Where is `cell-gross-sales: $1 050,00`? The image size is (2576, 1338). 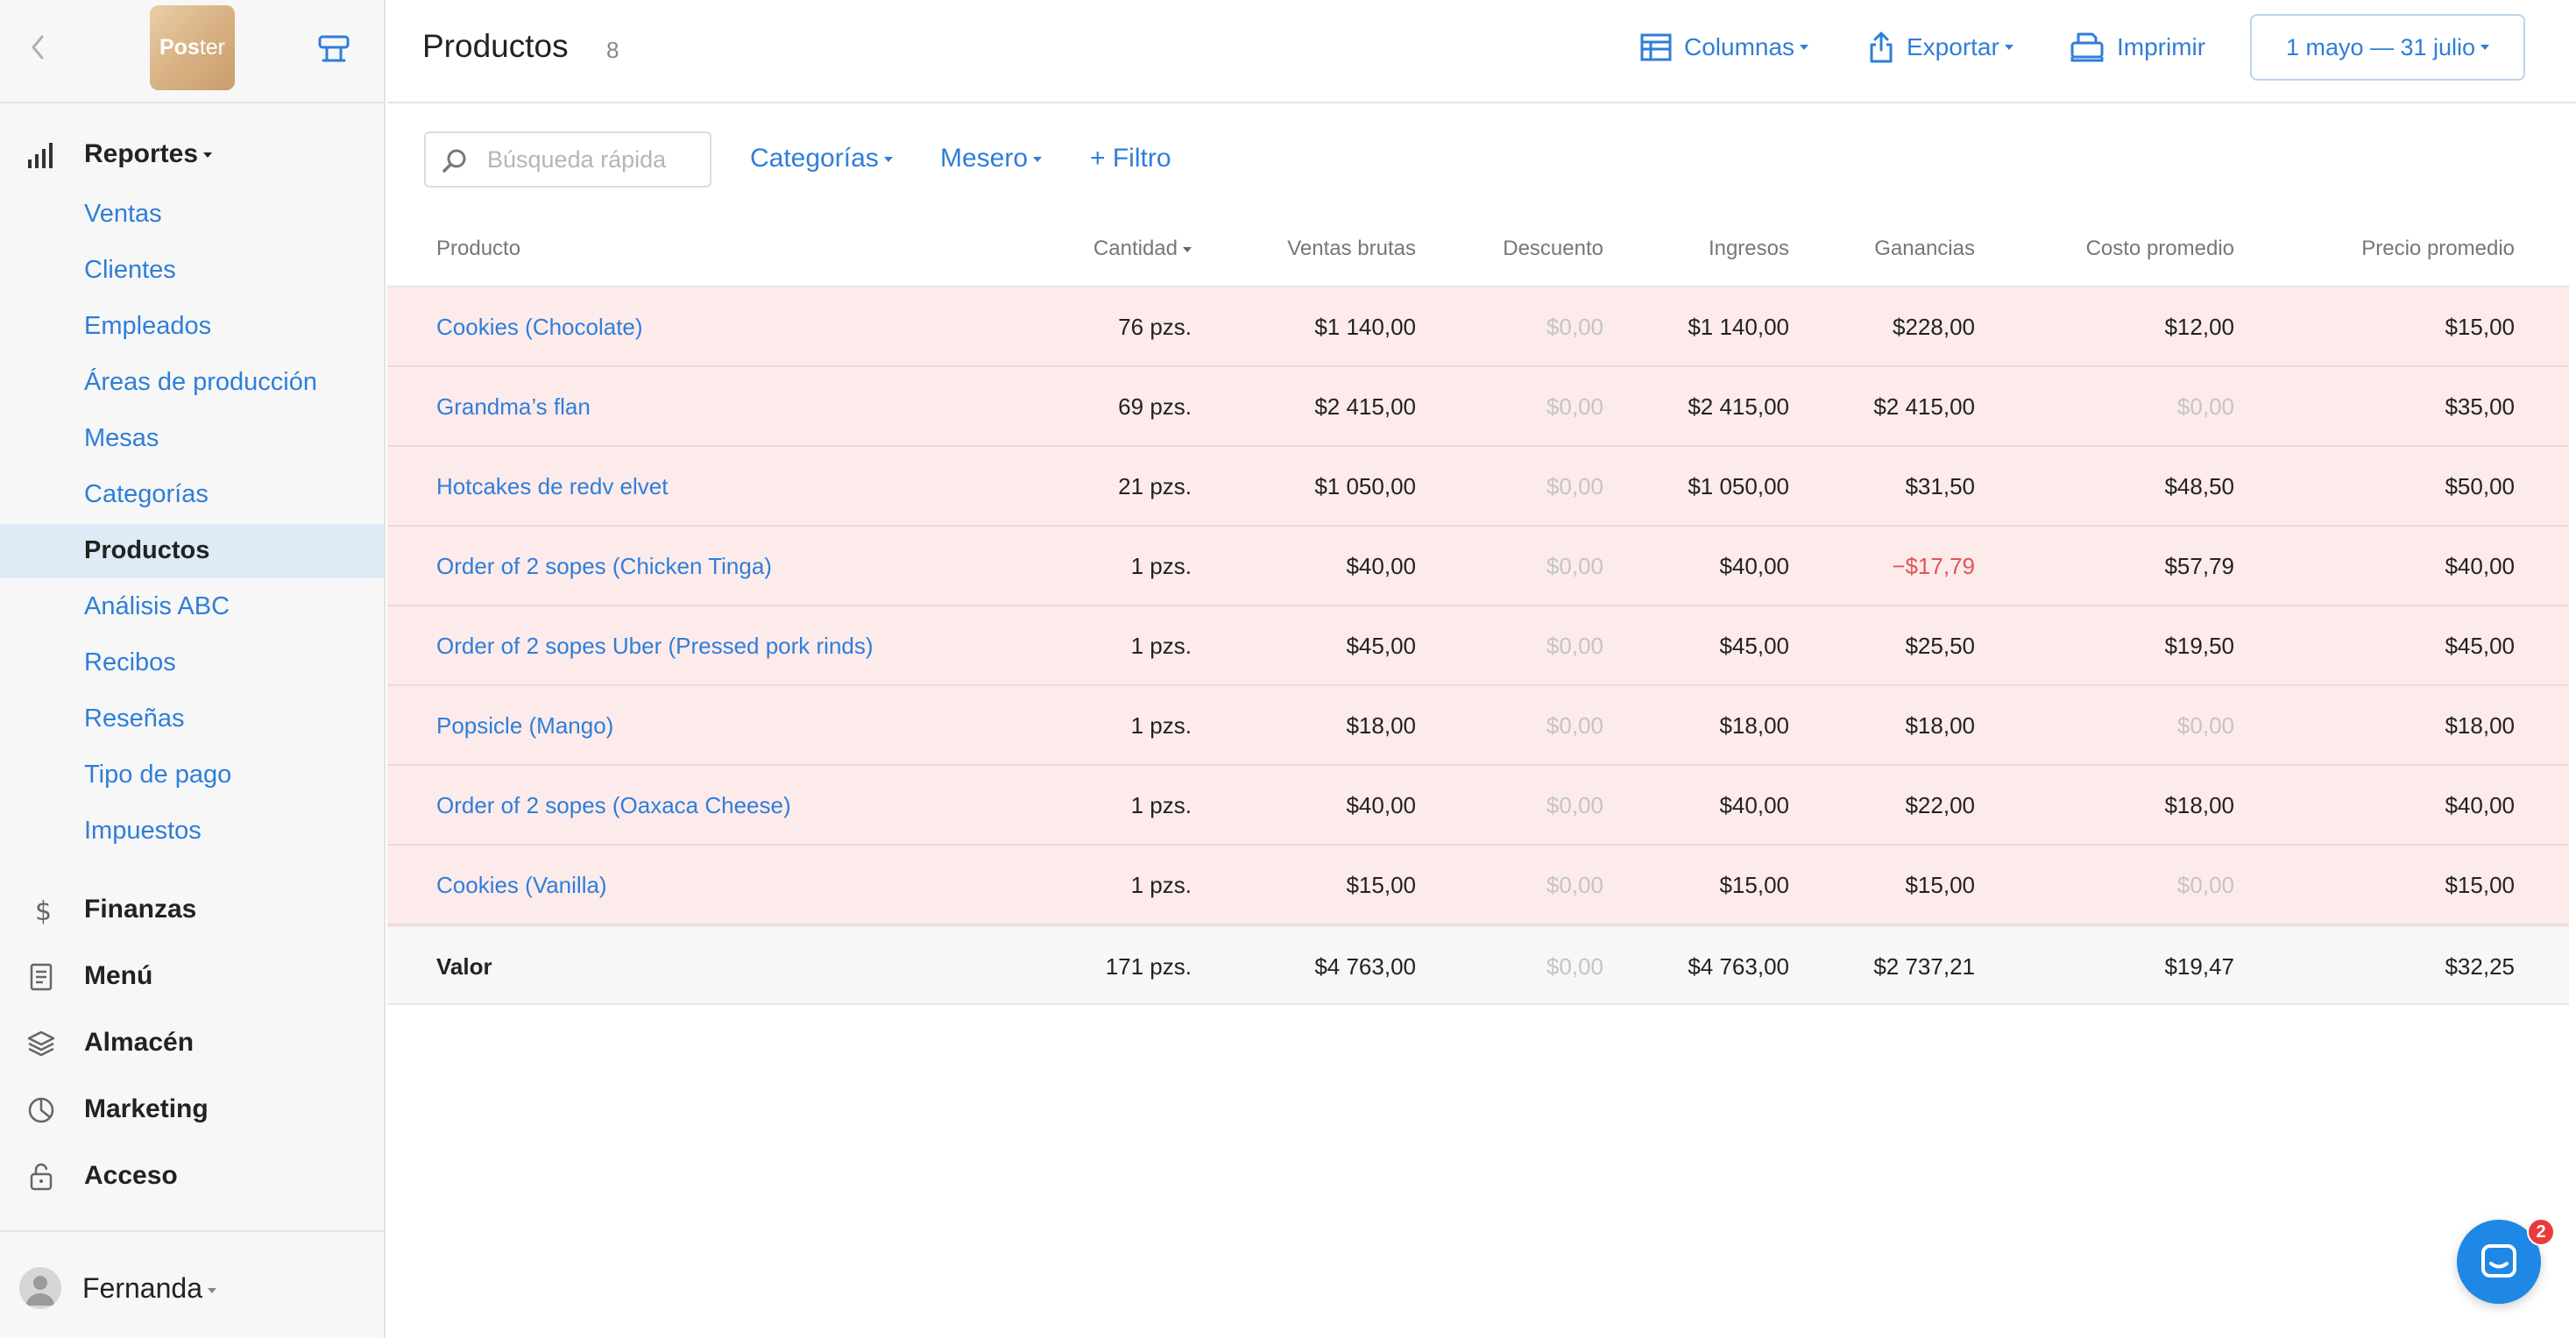 cell-gross-sales: $1 050,00 is located at coordinates (1365, 486).